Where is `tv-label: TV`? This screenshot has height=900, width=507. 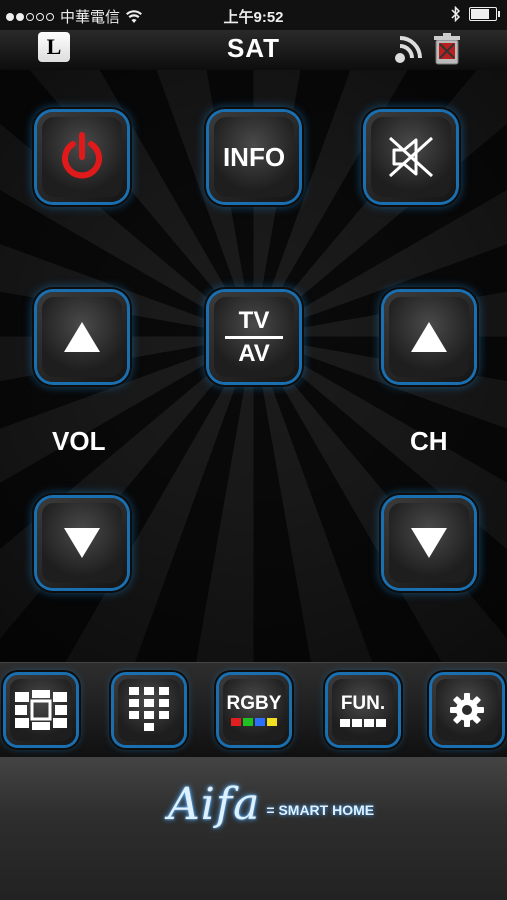
tv-label: TV is located at coordinates (254, 320).